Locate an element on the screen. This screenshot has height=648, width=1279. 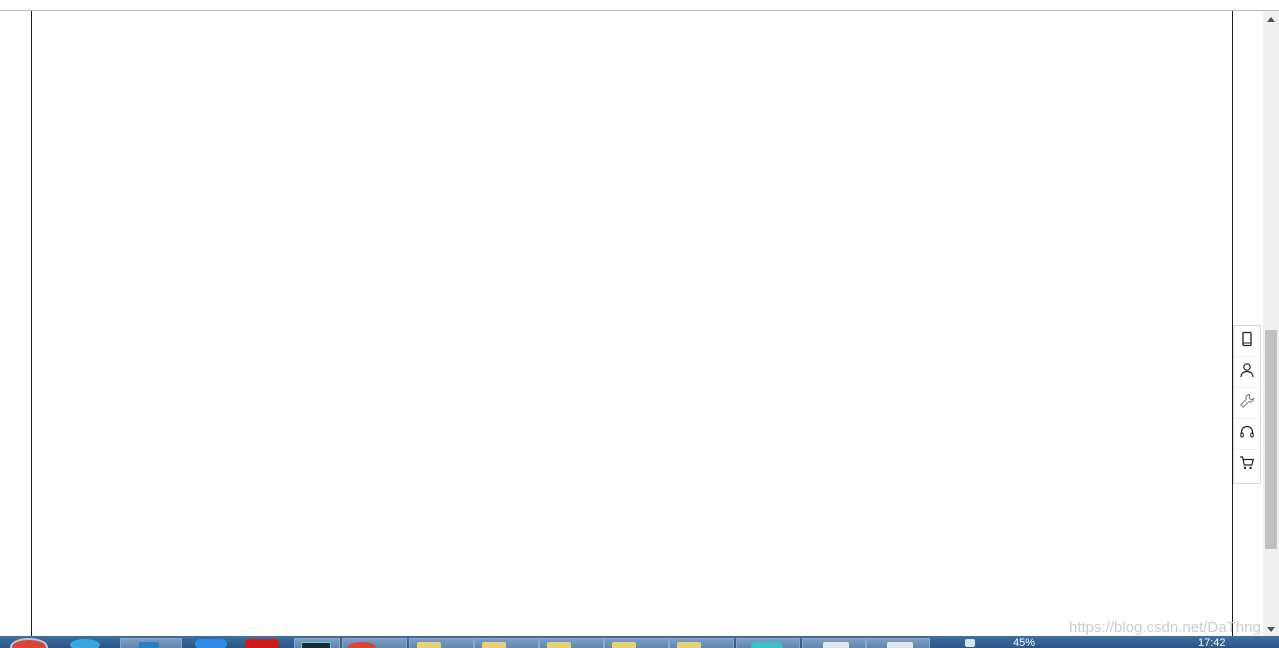
taskbar: 45% 17:42 is located at coordinates (639, 642).